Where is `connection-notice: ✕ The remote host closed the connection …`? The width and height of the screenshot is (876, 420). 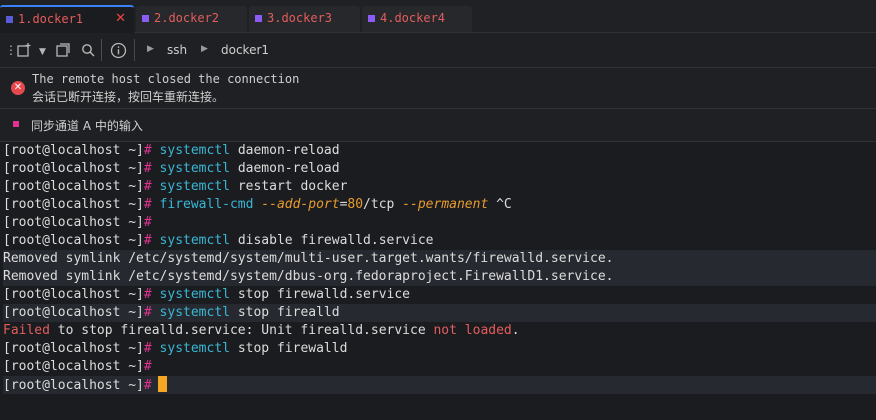 connection-notice: ✕ The remote host closed the connection … is located at coordinates (438, 88).